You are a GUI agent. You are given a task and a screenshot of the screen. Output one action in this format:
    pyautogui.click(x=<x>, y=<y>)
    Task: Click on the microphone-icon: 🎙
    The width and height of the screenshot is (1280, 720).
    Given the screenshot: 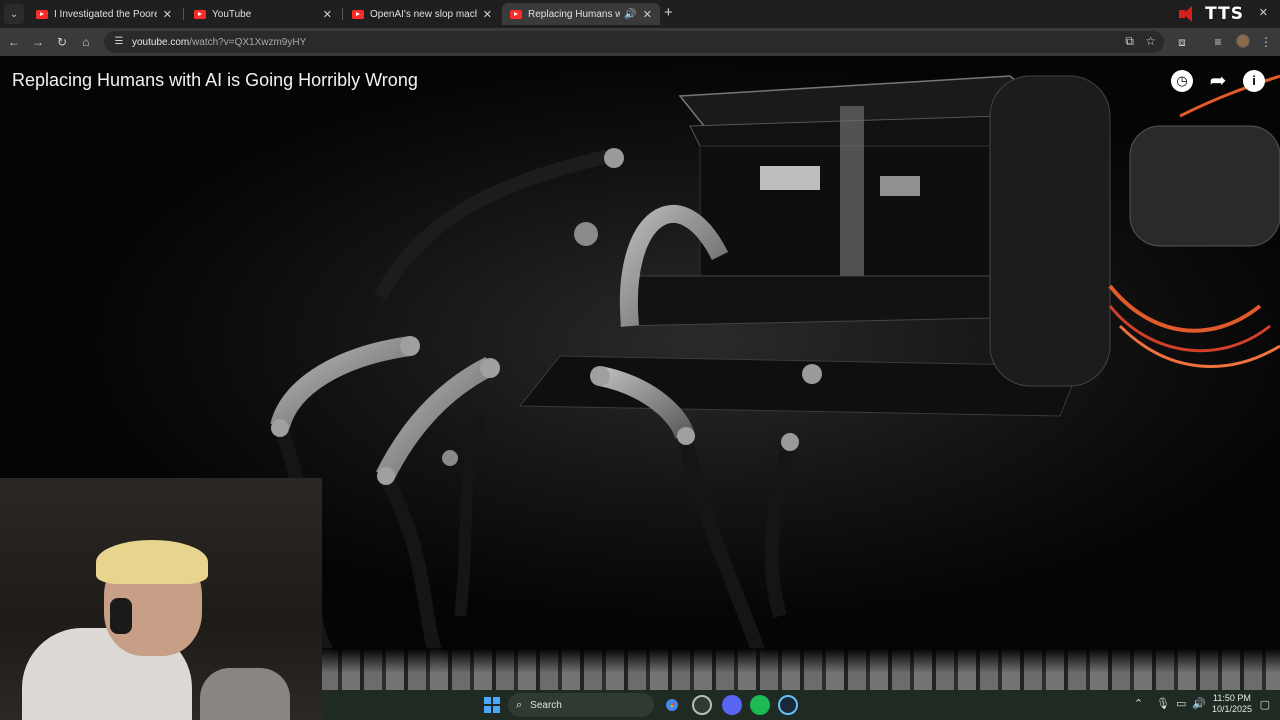 What is the action you would take?
    pyautogui.click(x=1163, y=703)
    